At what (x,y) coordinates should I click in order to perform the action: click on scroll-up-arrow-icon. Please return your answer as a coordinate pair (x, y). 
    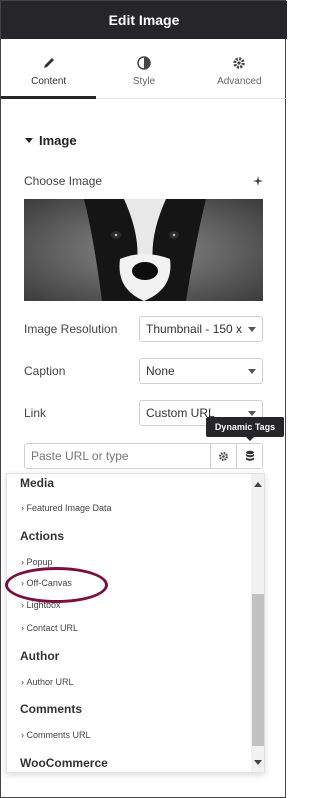
    Looking at the image, I should click on (258, 484).